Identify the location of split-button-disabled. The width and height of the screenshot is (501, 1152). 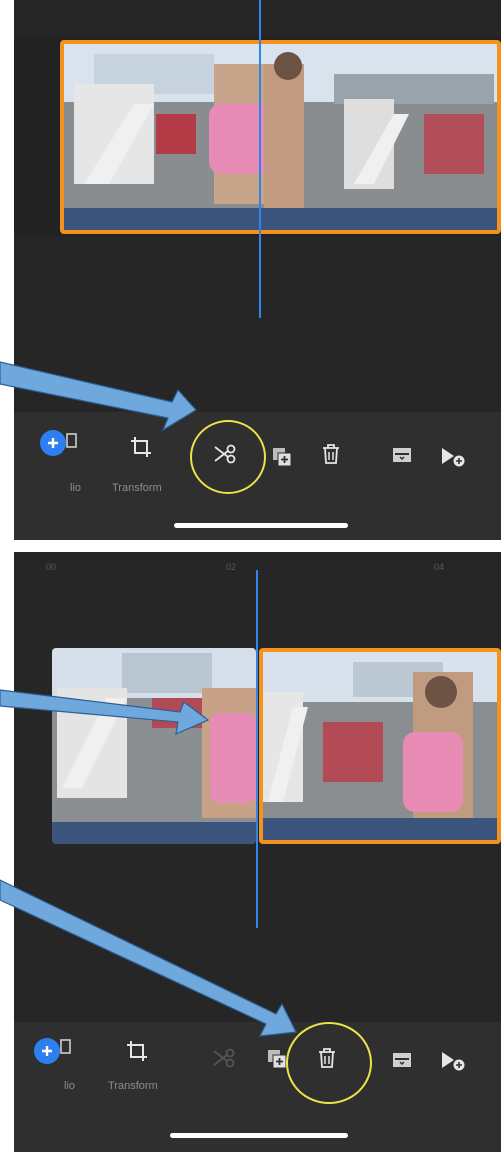
(224, 1058).